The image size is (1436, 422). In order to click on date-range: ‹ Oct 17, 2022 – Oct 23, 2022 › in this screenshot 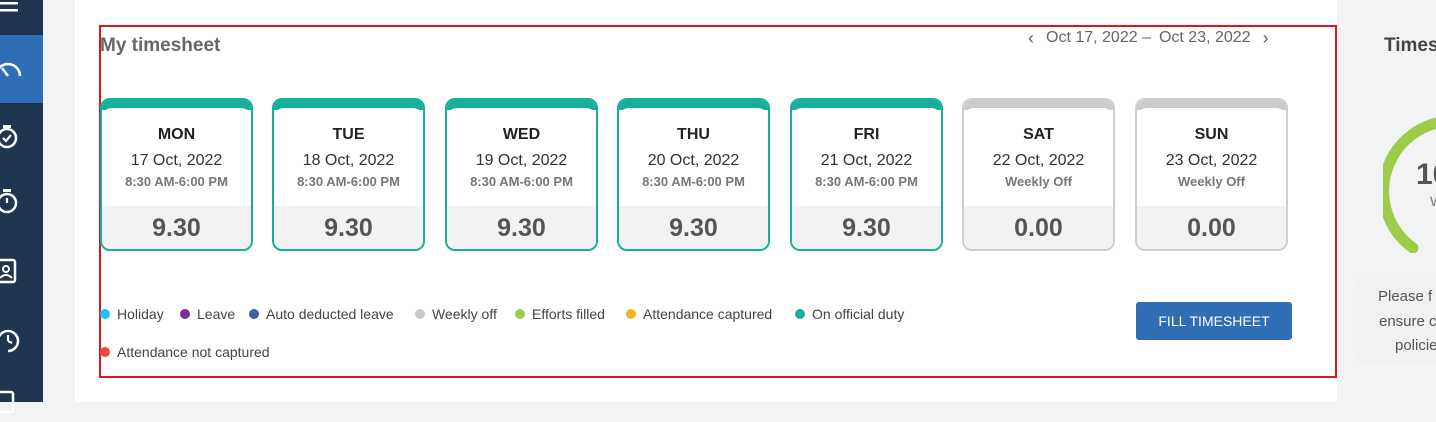, I will do `click(1148, 38)`.